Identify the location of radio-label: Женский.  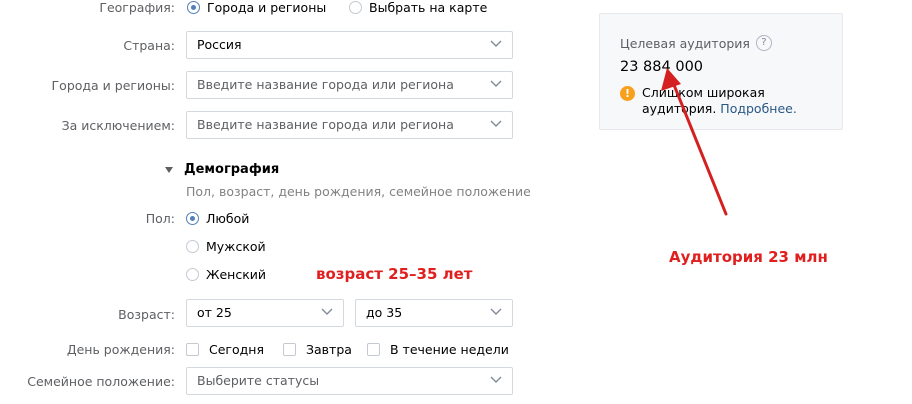
(236, 274).